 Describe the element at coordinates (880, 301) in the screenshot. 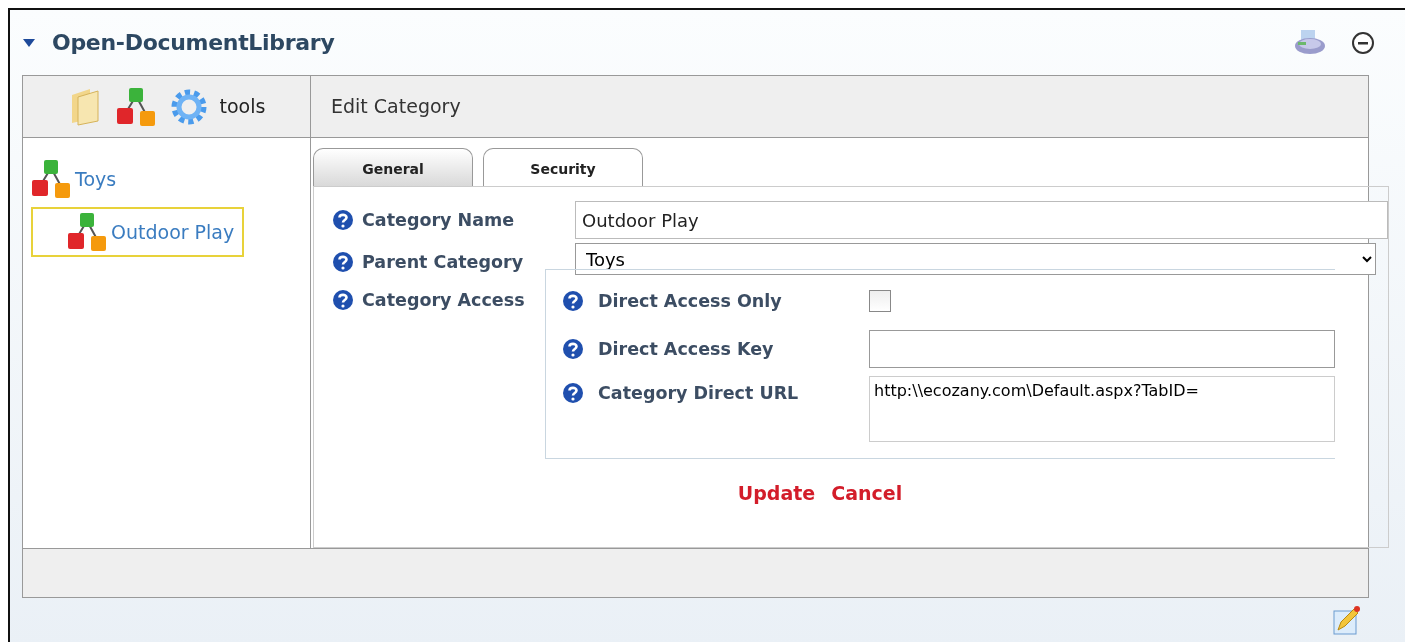

I see `checkbox` at that location.